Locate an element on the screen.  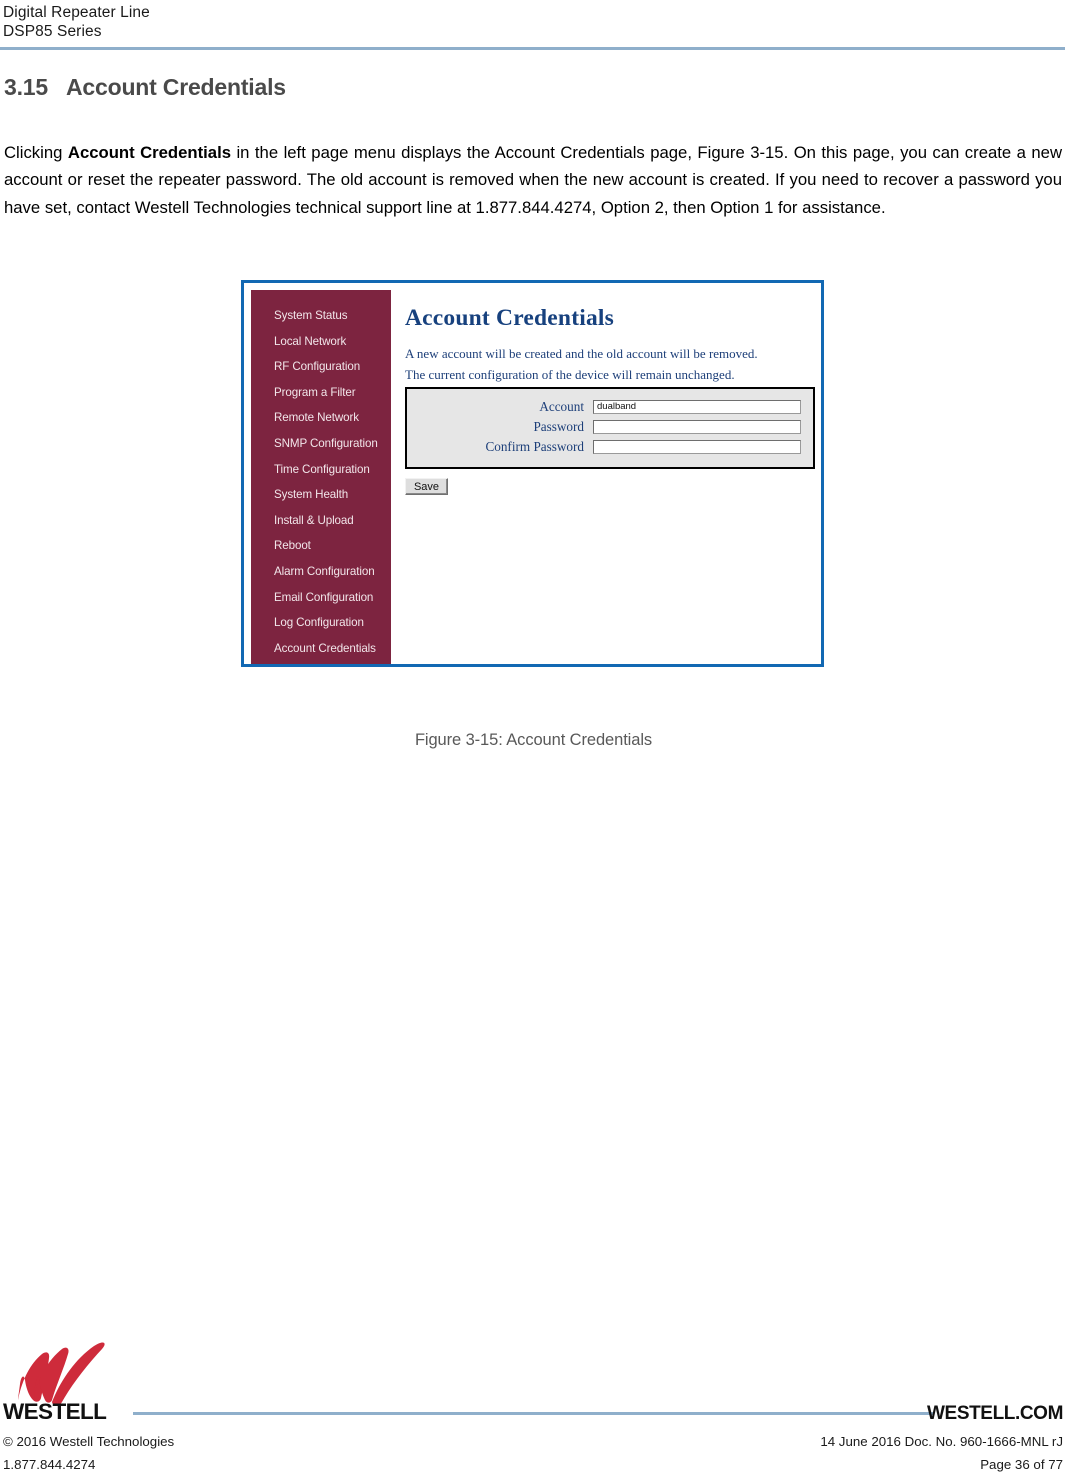
account-label: Account is located at coordinates (561, 406).